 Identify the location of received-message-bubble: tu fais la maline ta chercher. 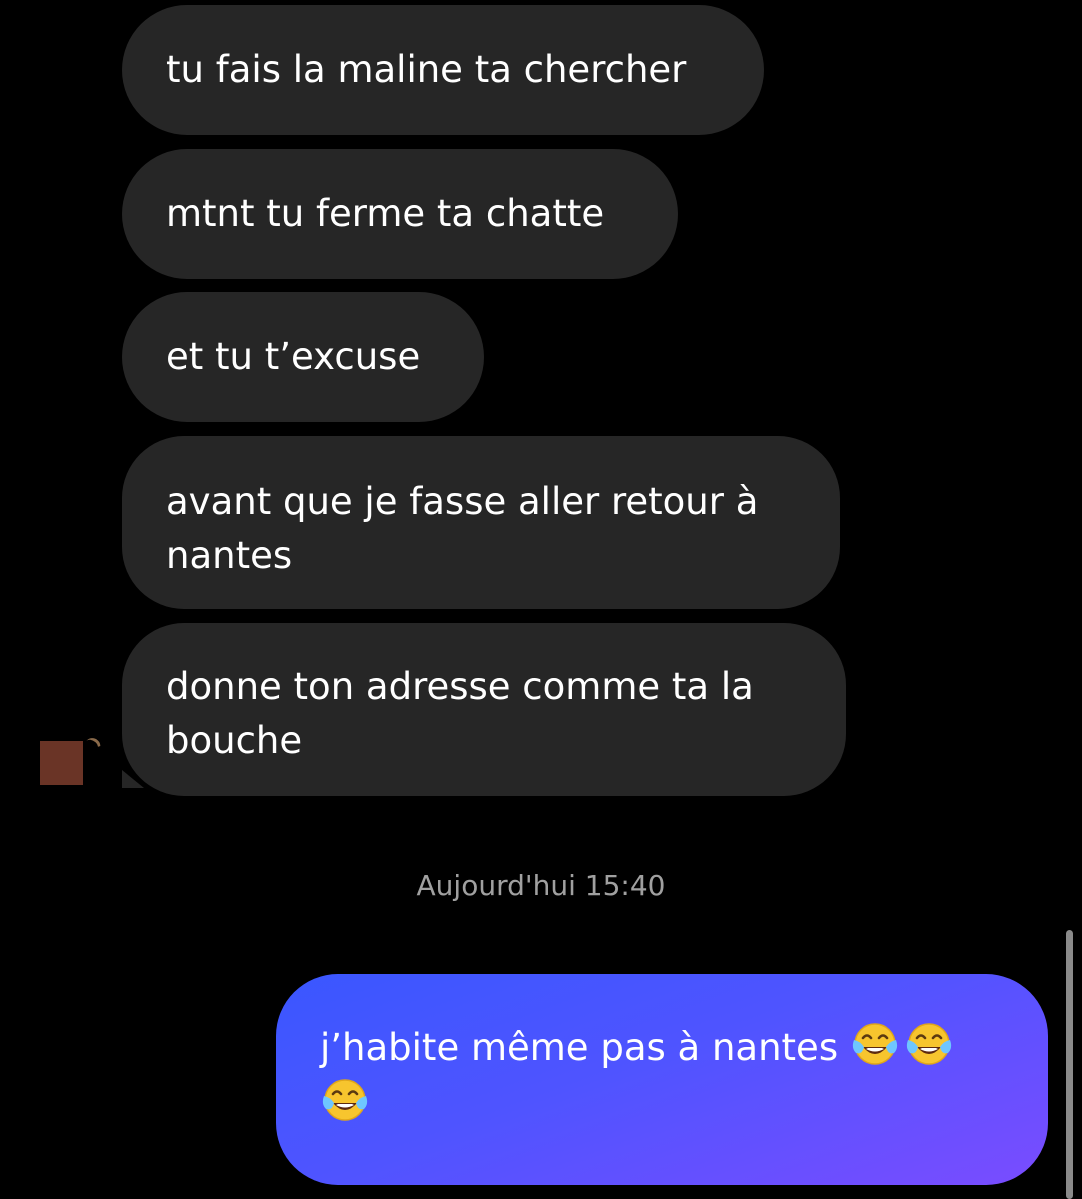
(443, 70).